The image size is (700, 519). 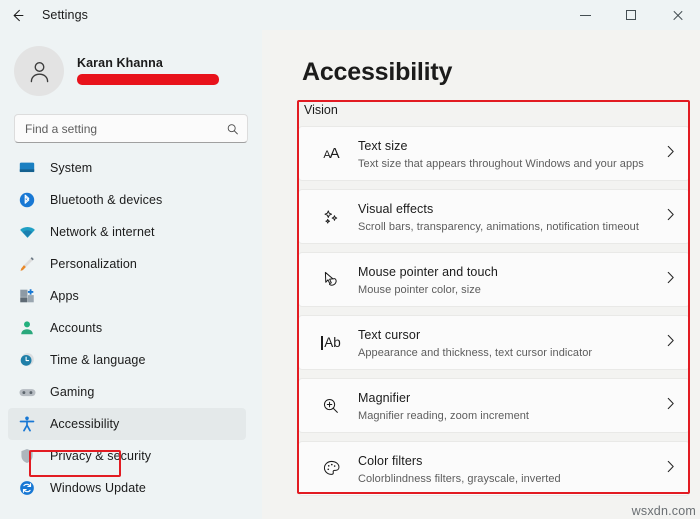 What do you see at coordinates (148, 79) in the screenshot?
I see `profile-email-redacted` at bounding box center [148, 79].